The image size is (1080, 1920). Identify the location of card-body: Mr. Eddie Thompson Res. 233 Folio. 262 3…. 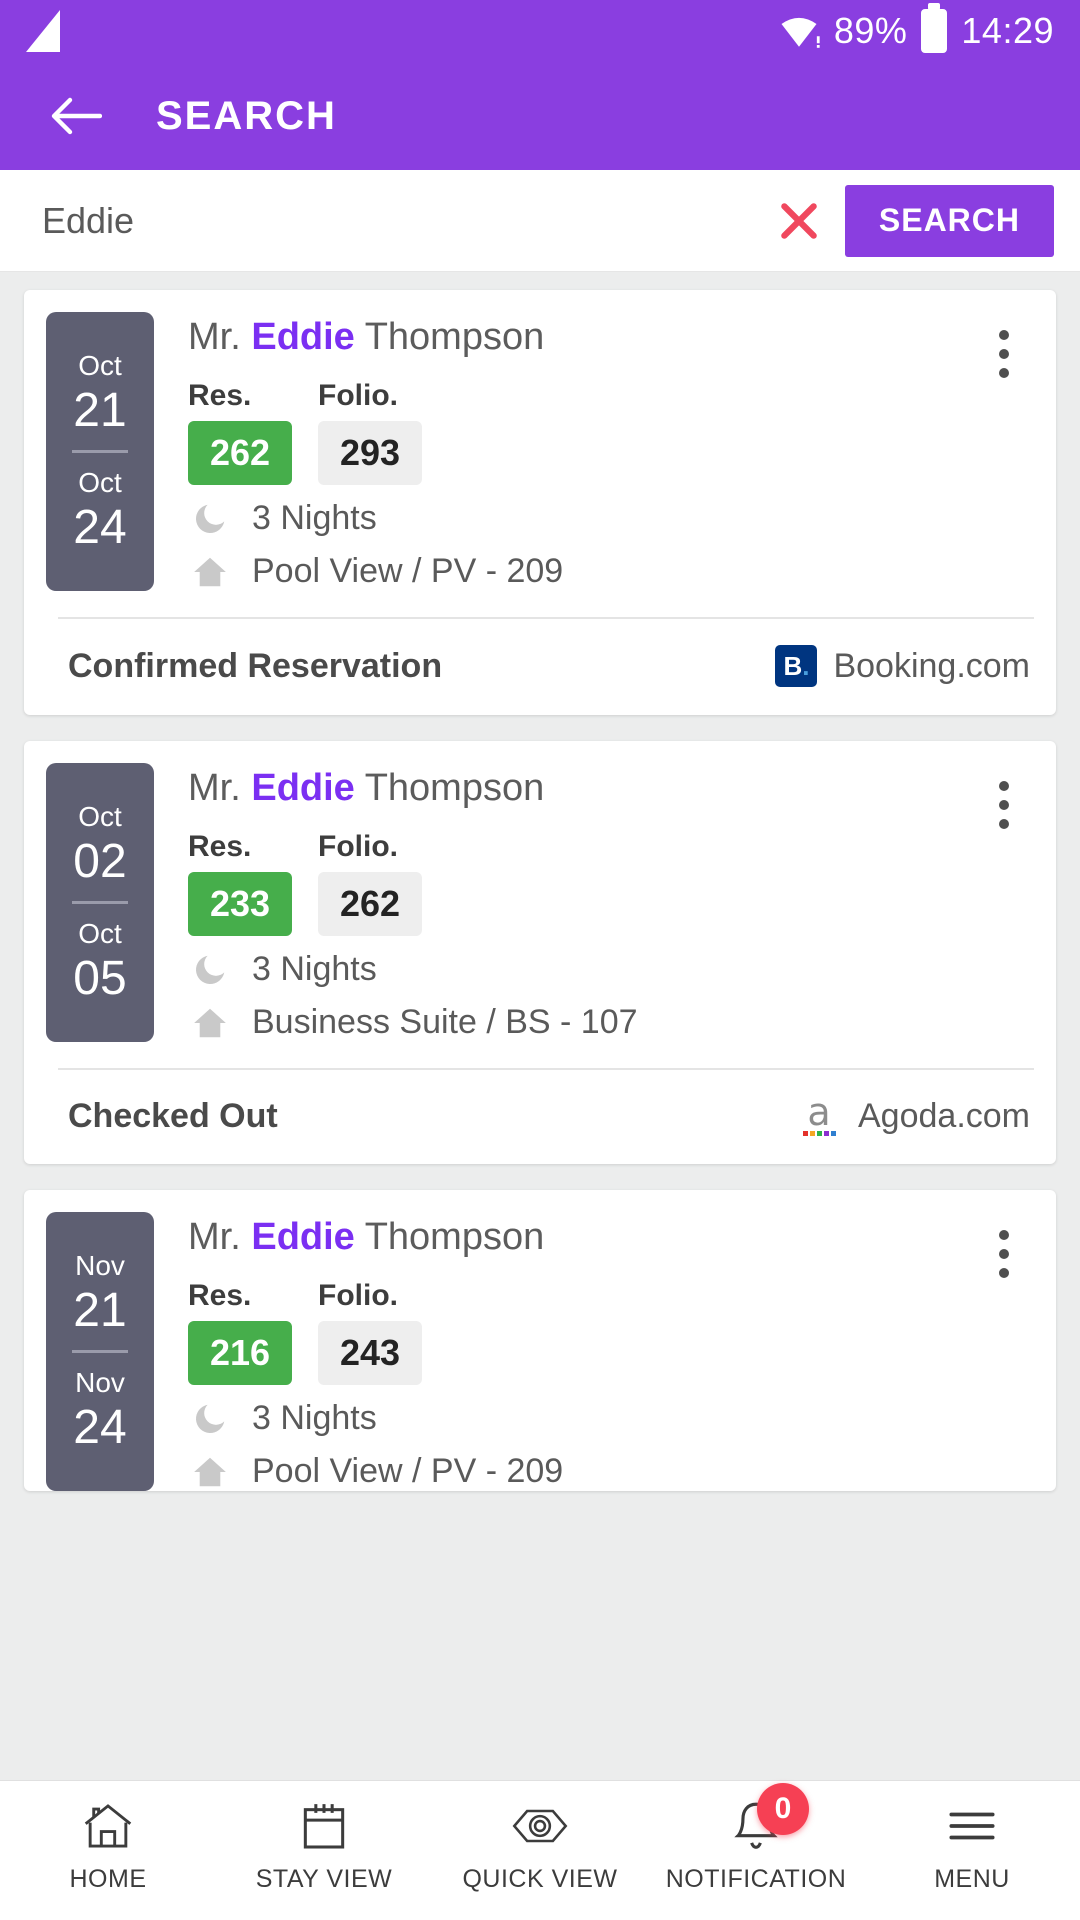
(592, 902).